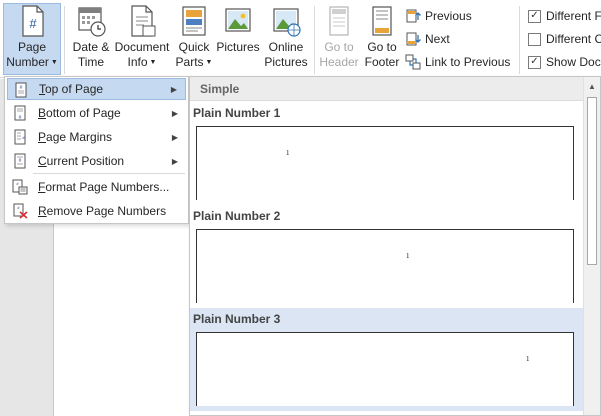 Image resolution: width=601 pixels, height=416 pixels. What do you see at coordinates (143, 21) in the screenshot?
I see `document-info-icon` at bounding box center [143, 21].